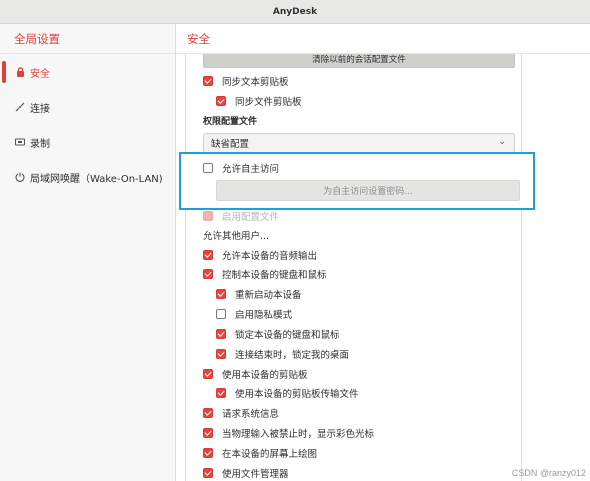  I want to click on sidebar-item-label: 局域网唤醒（Wake-On-LAN), so click(96, 179).